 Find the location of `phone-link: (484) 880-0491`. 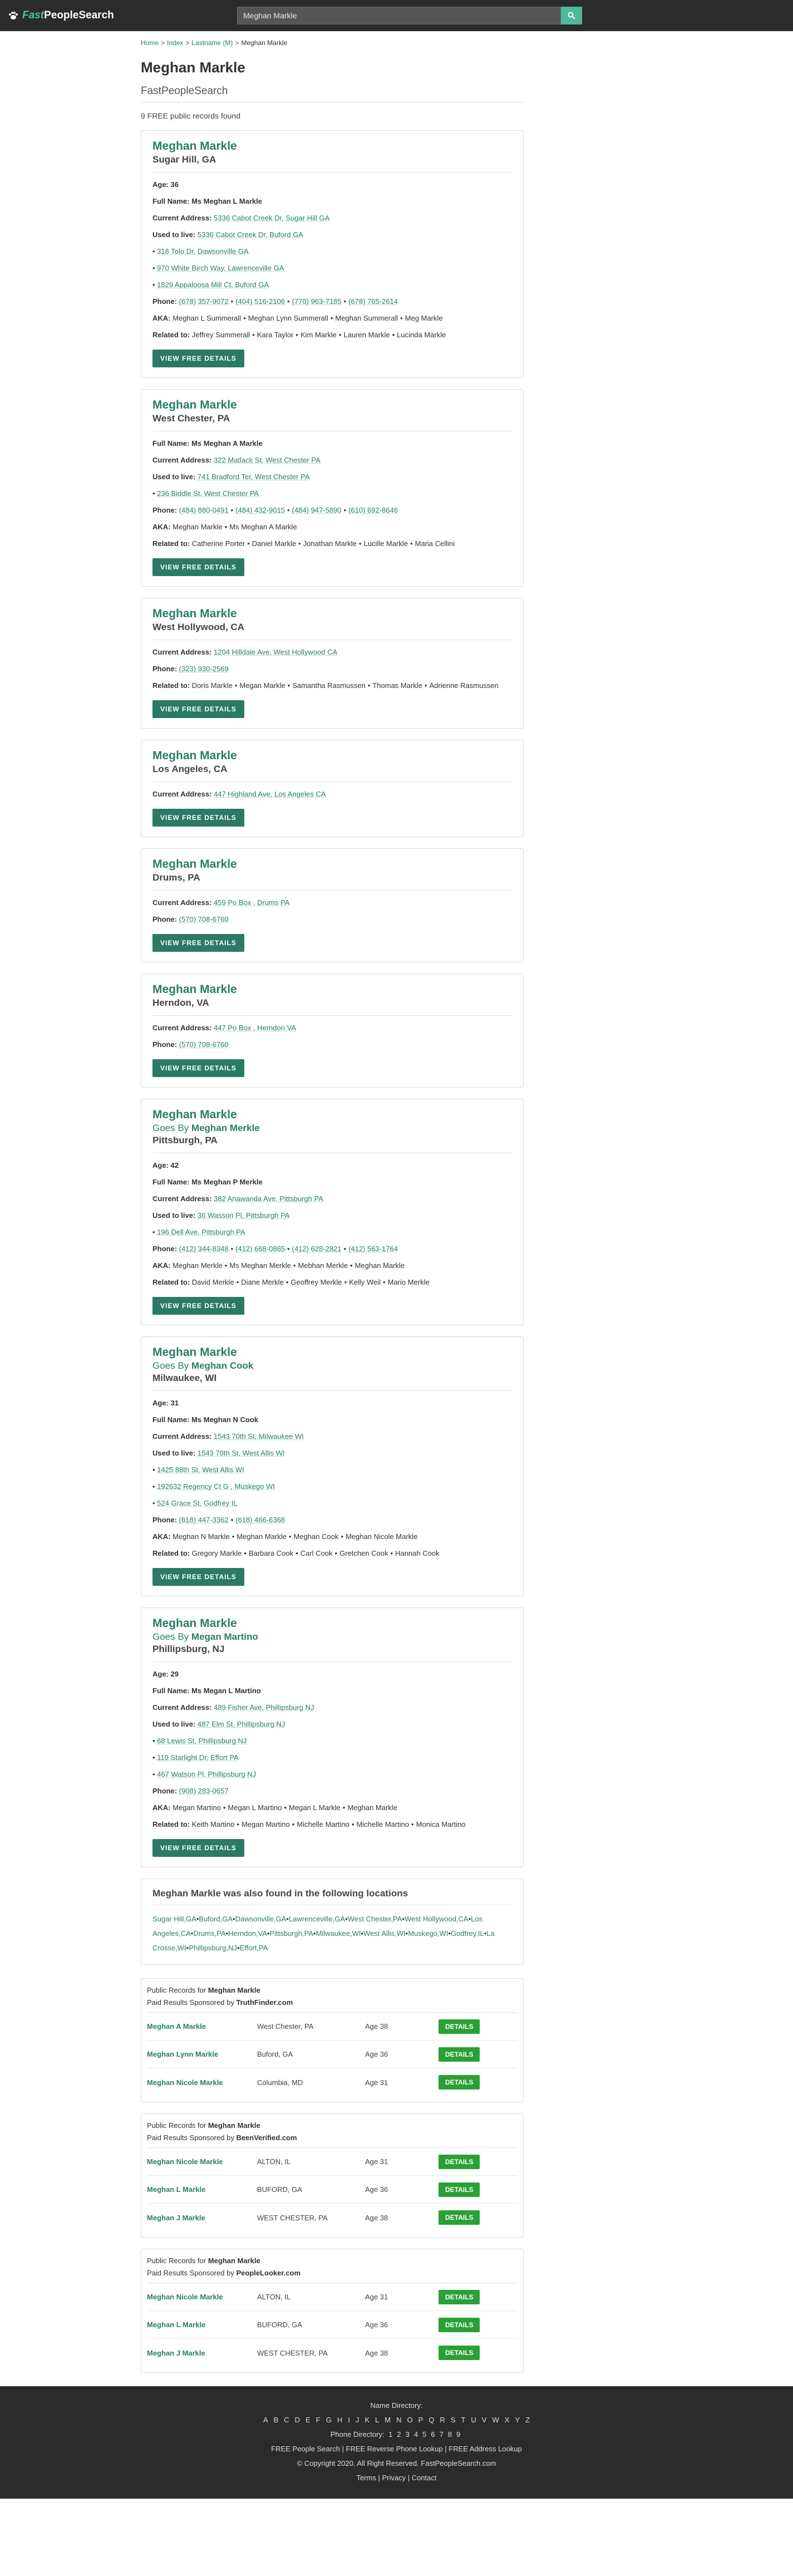

phone-link: (484) 880-0491 is located at coordinates (204, 510).